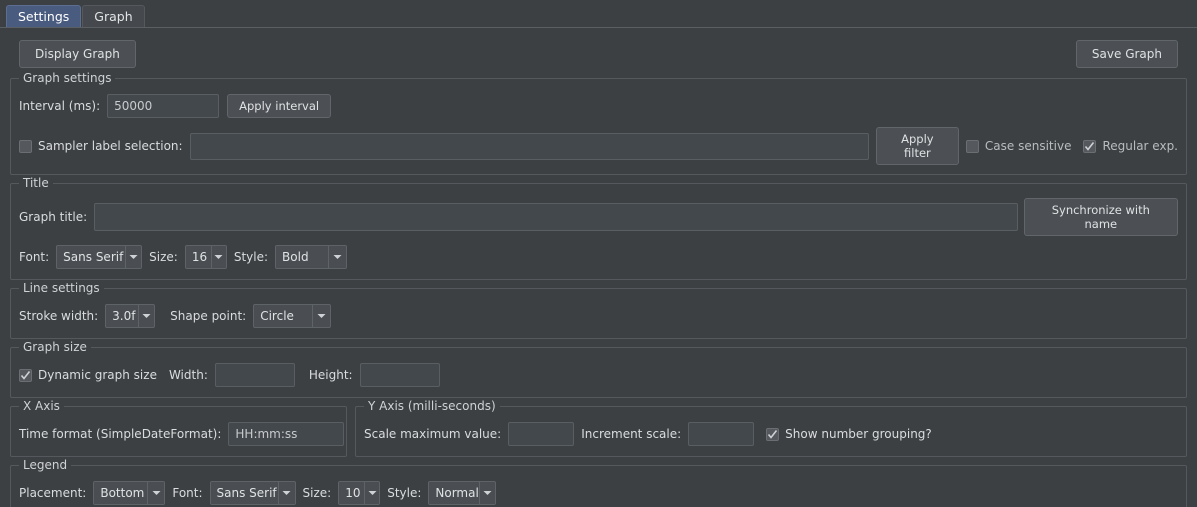  Describe the element at coordinates (302, 257) in the screenshot. I see `title-style-value: Bold` at that location.